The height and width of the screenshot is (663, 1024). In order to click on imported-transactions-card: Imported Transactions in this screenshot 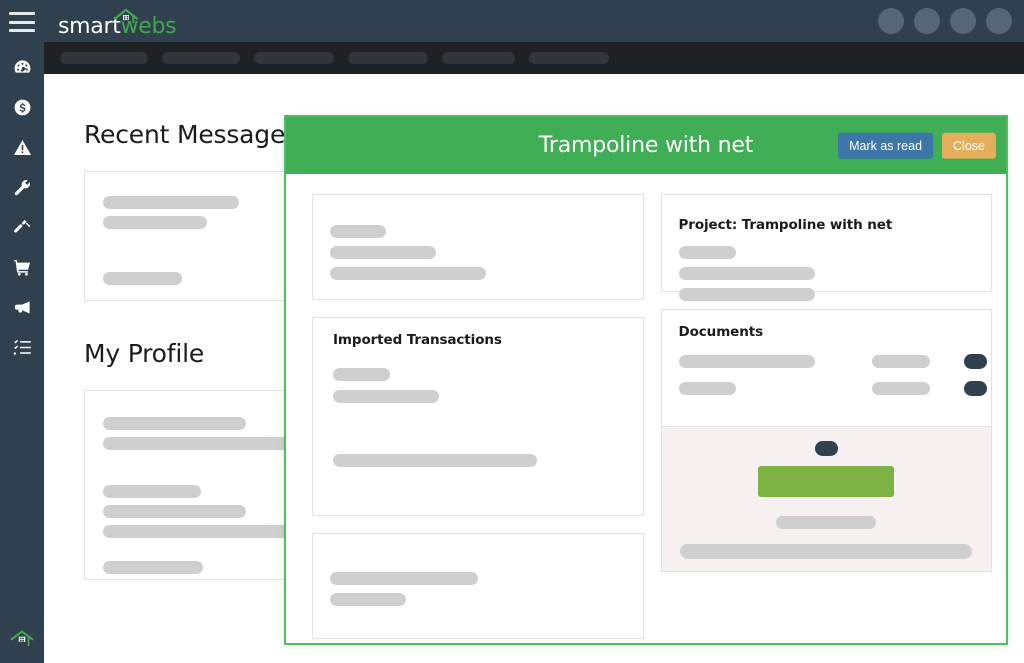, I will do `click(478, 416)`.